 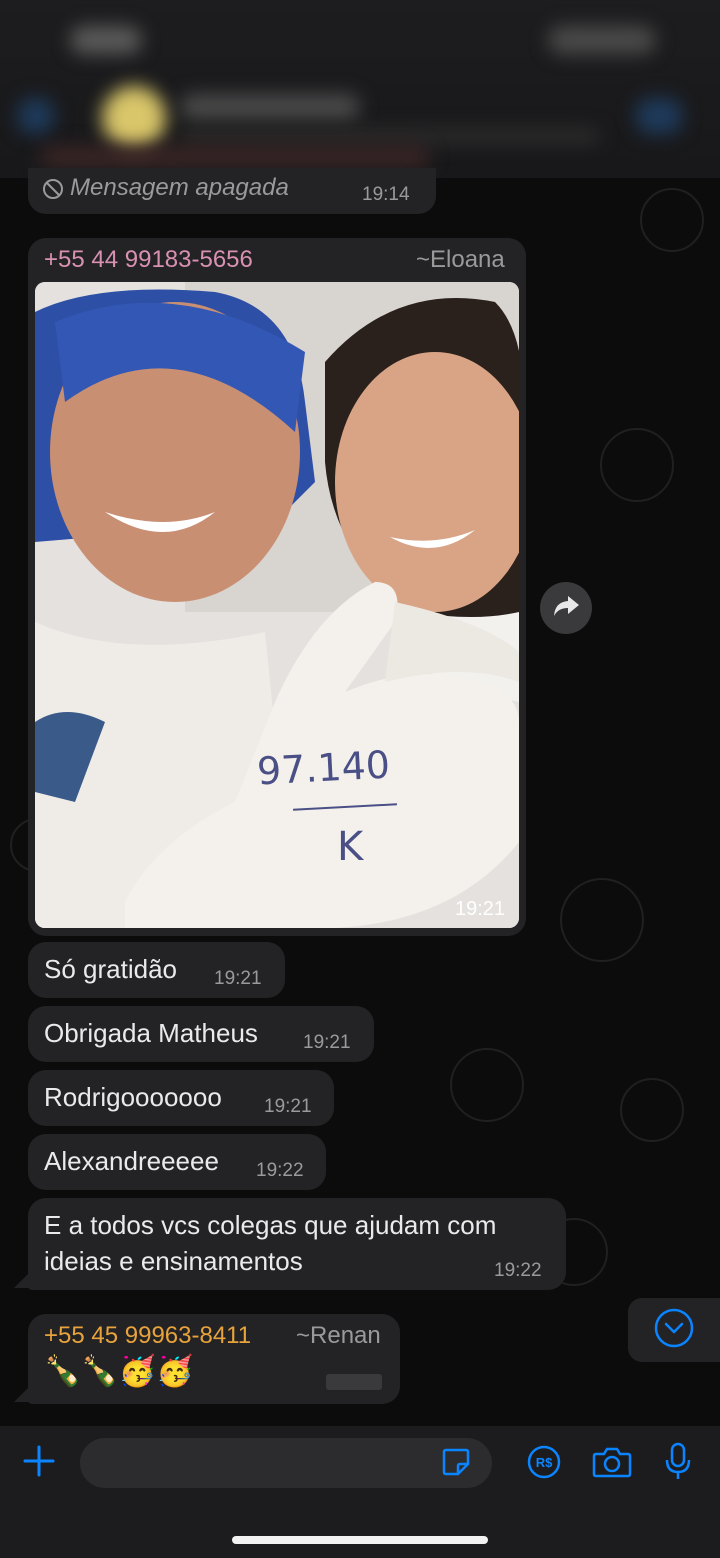 I want to click on avatar, so click(x=134, y=118).